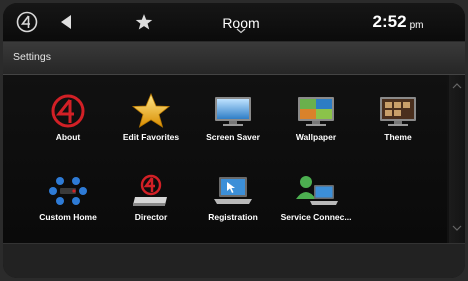 Image resolution: width=468 pixels, height=281 pixels. I want to click on chevron-down-icon, so click(241, 30).